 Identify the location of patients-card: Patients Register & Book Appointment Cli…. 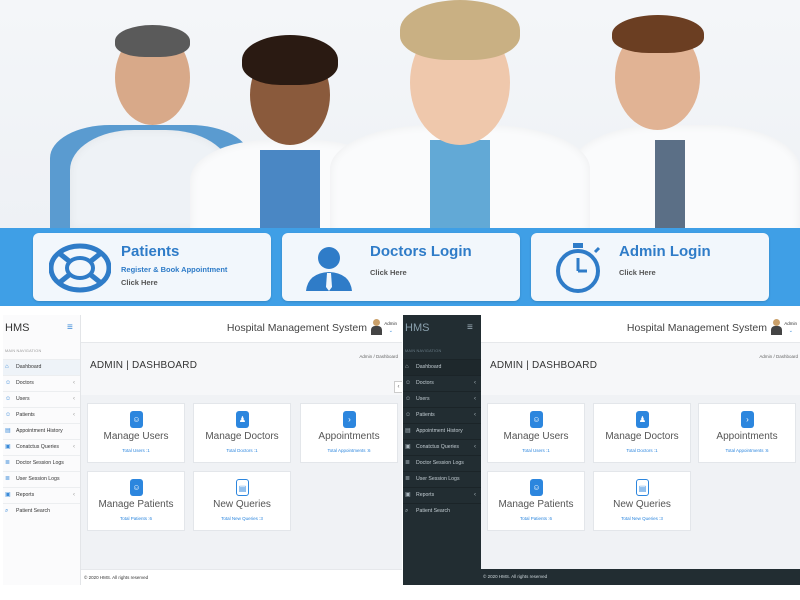
(152, 267).